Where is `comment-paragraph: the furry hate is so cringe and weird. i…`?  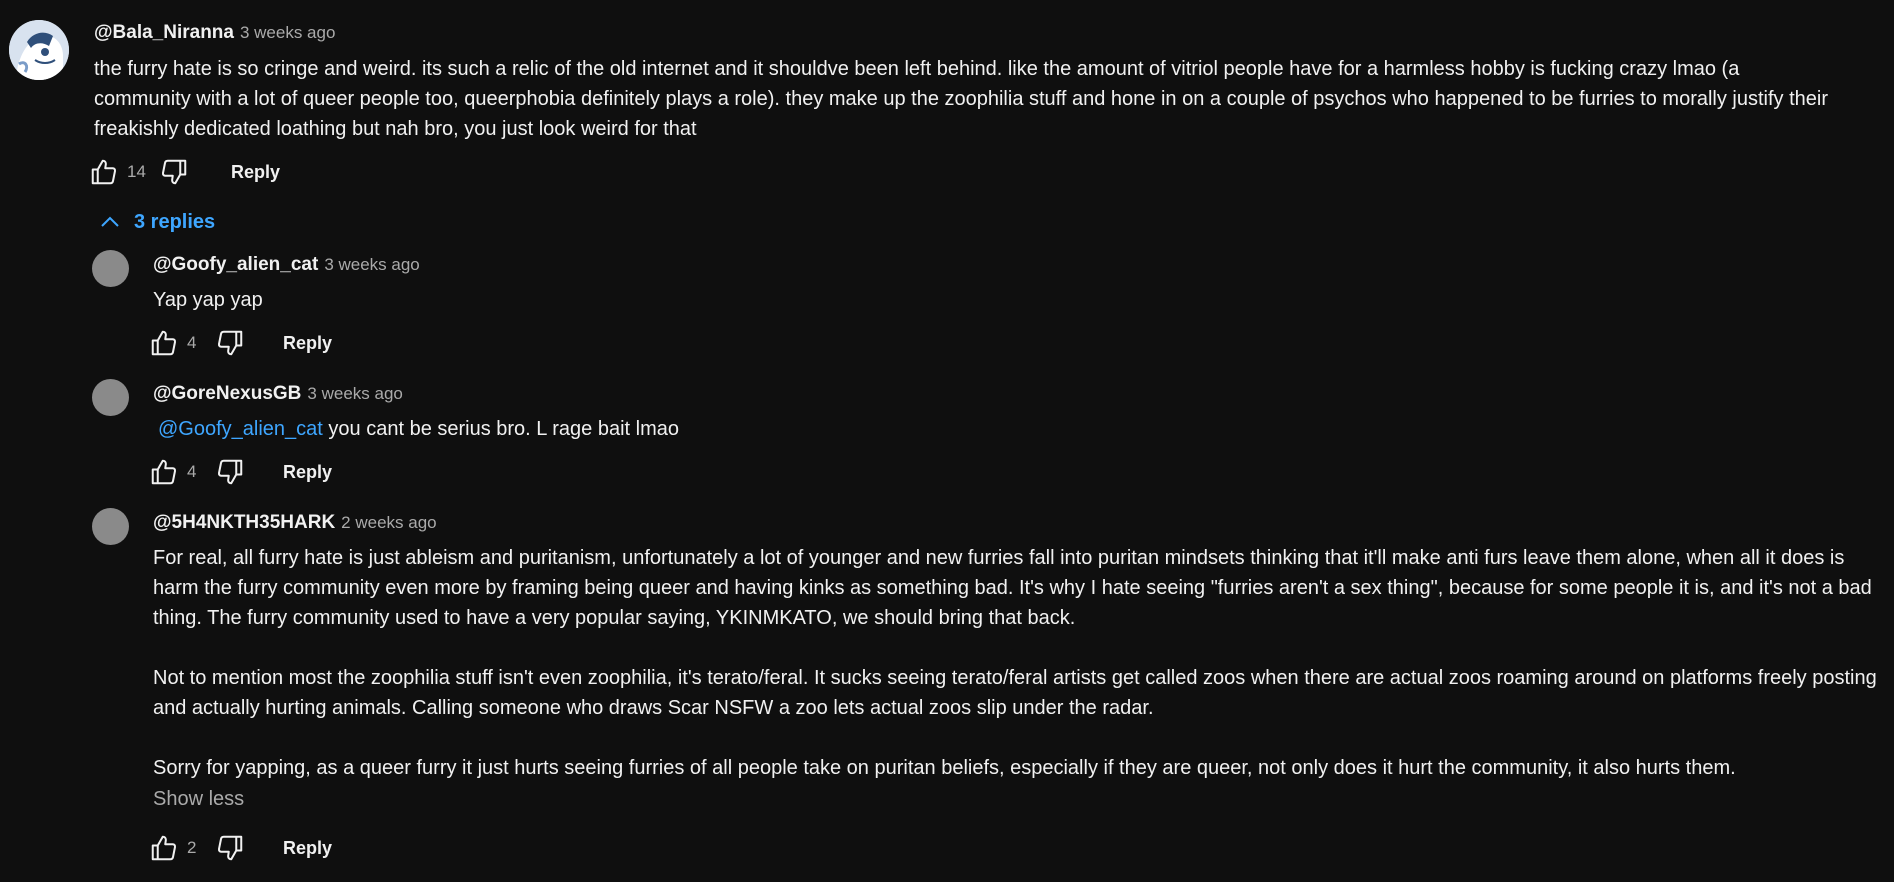 comment-paragraph: the furry hate is so cringe and weird. i… is located at coordinates (961, 99).